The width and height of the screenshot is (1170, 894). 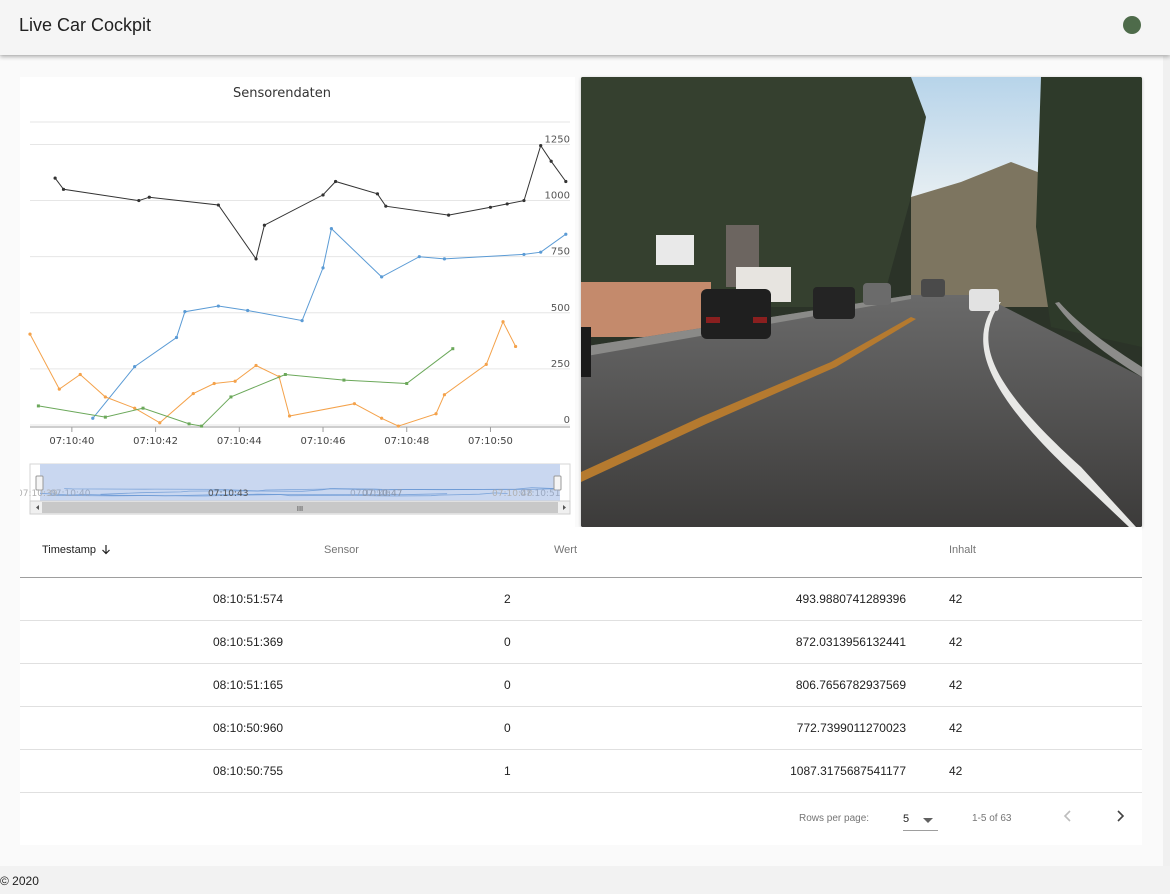 I want to click on table-row: 08:10:51:369 0 872.0313956132441 42, so click(x=581, y=642).